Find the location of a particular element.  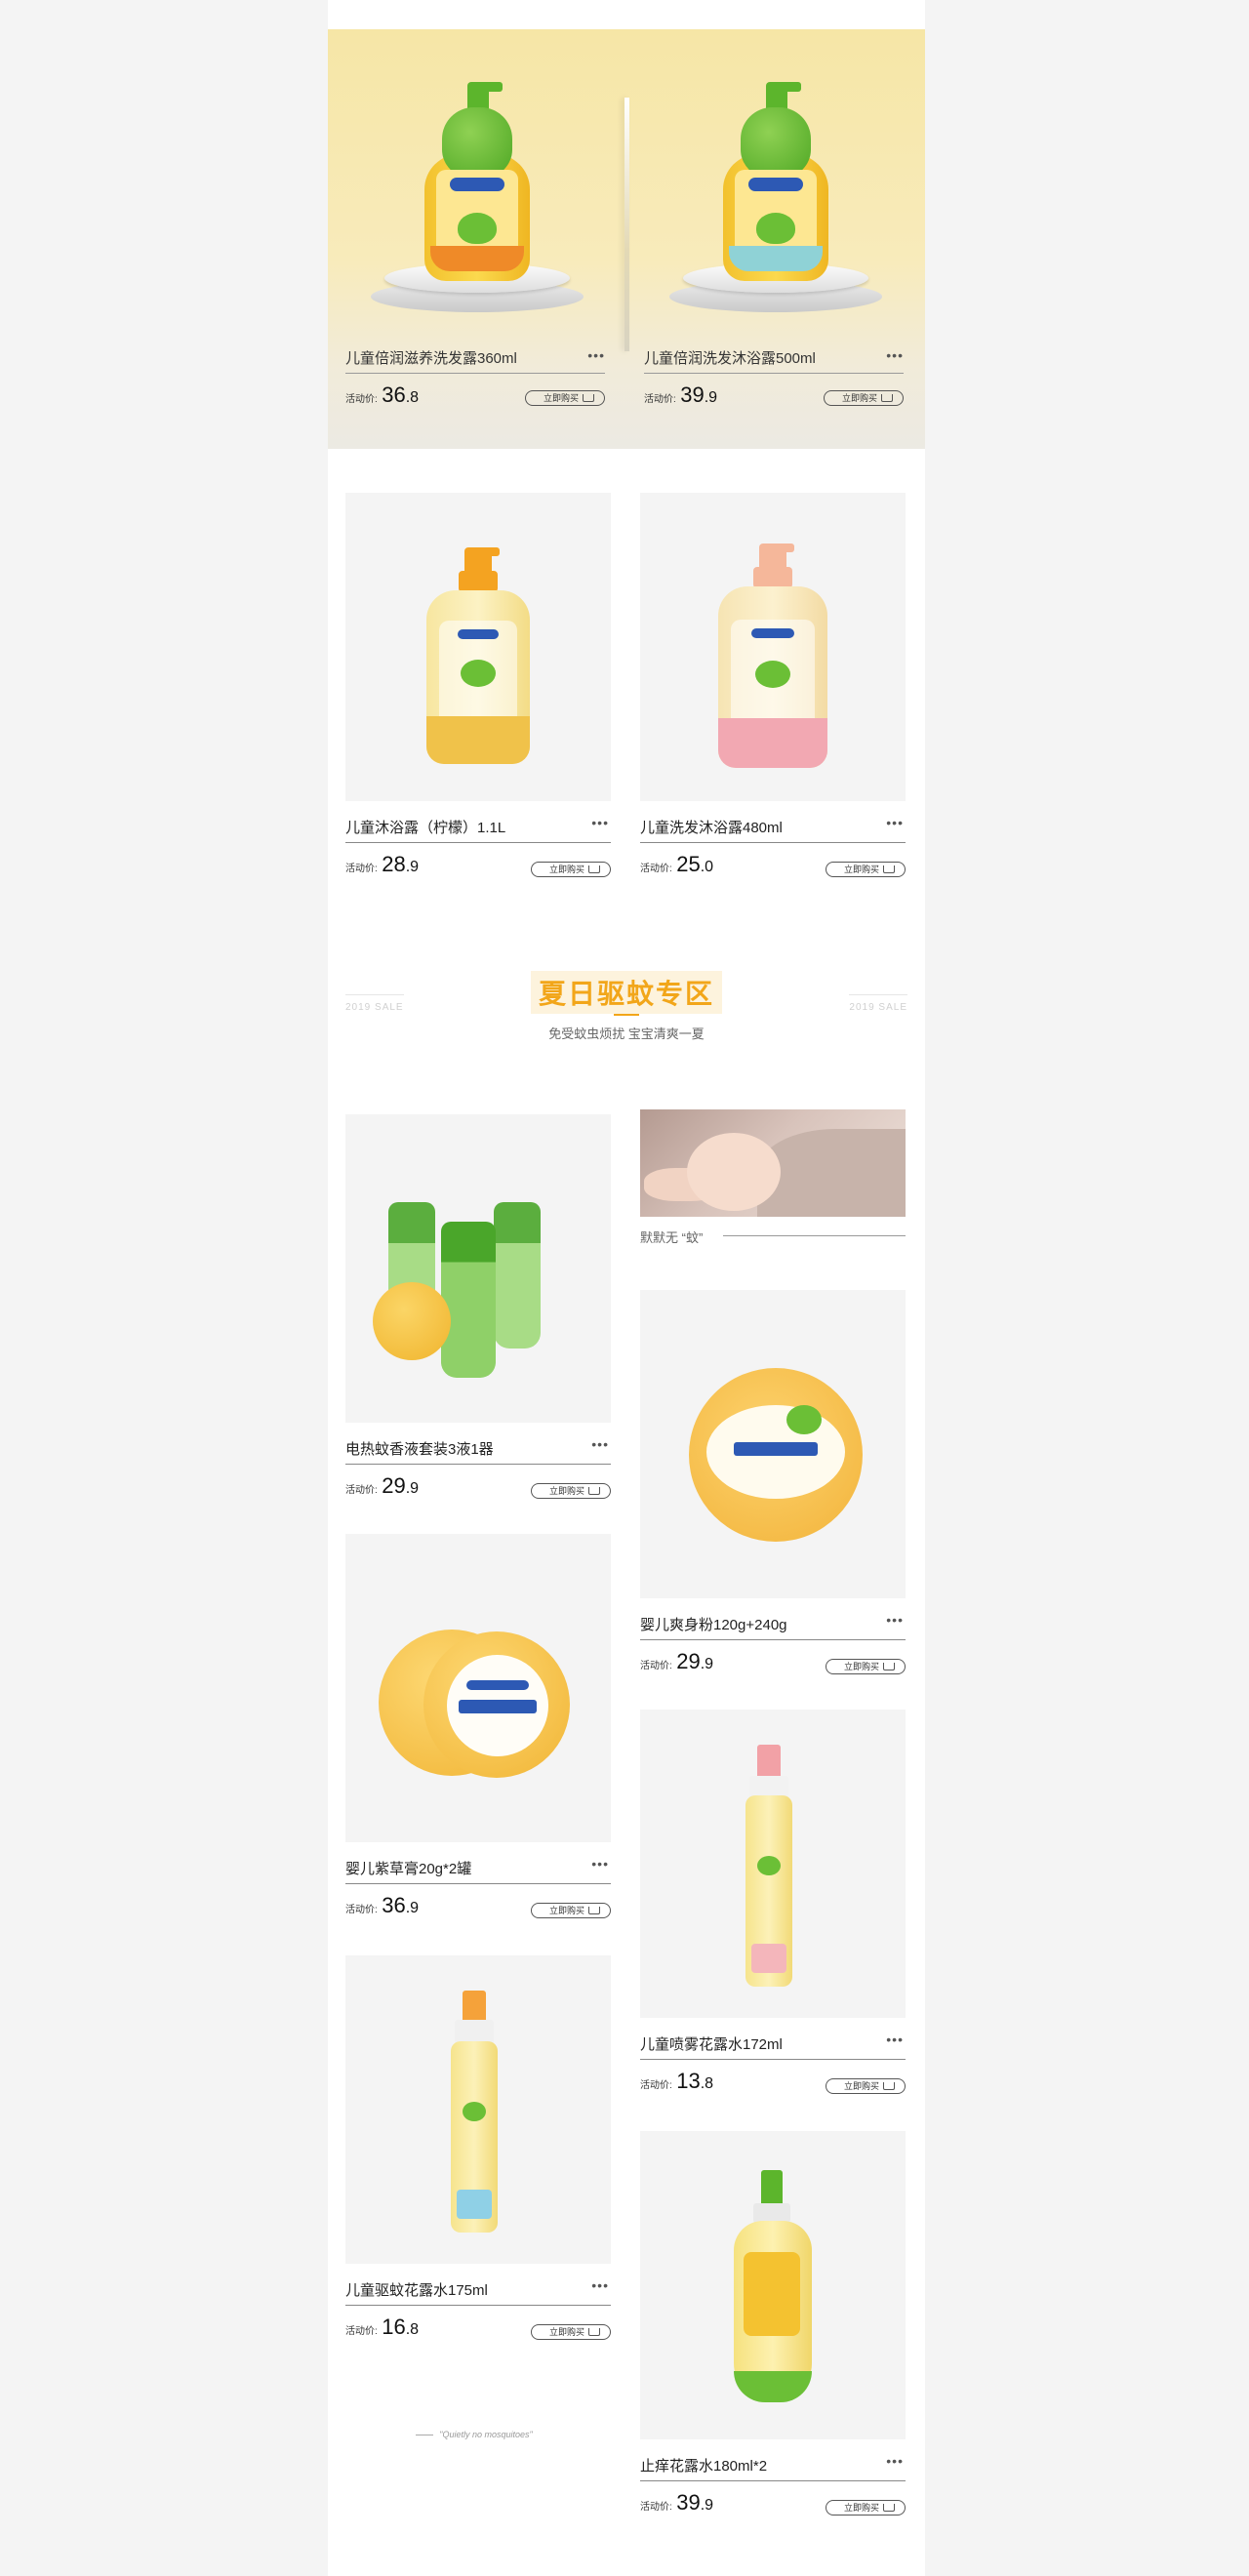

product-image-mosquito-liquid is located at coordinates (478, 1268).